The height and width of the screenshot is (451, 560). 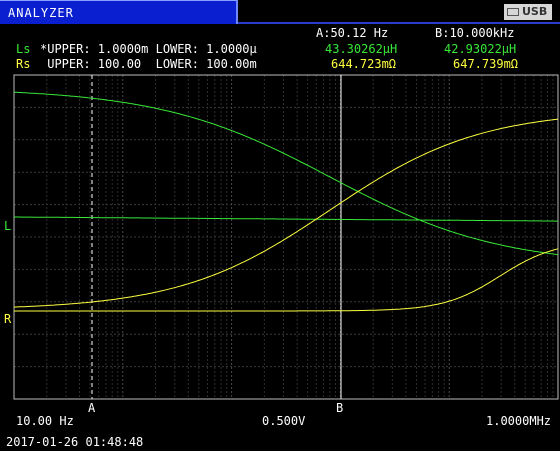 I want to click on timestamp: 2017-01-26 01:48:48, so click(x=75, y=442).